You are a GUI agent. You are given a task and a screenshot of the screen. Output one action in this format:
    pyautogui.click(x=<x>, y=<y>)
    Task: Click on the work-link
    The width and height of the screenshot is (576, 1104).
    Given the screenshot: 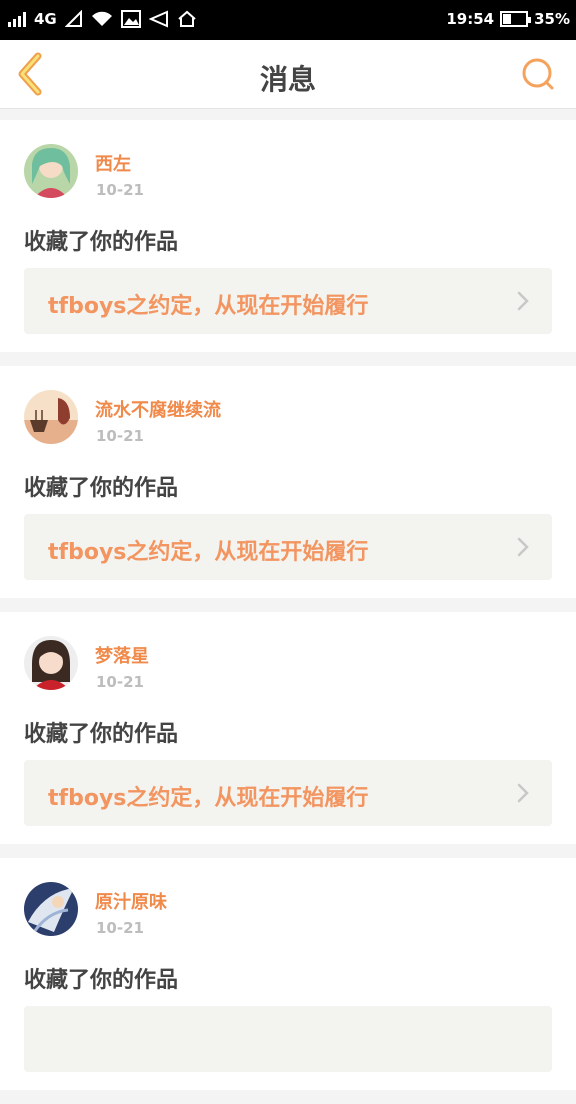 What is the action you would take?
    pyautogui.click(x=288, y=1039)
    